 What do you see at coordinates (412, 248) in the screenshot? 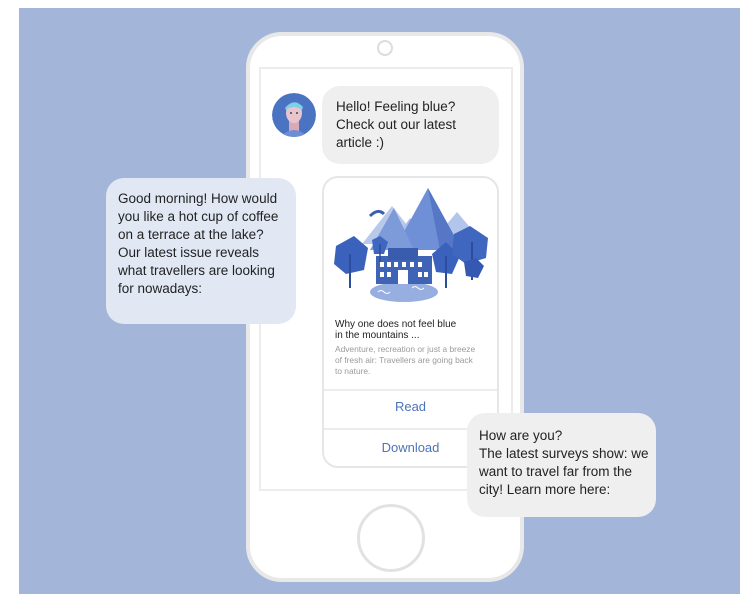
I see `mountain-lake-illustration` at bounding box center [412, 248].